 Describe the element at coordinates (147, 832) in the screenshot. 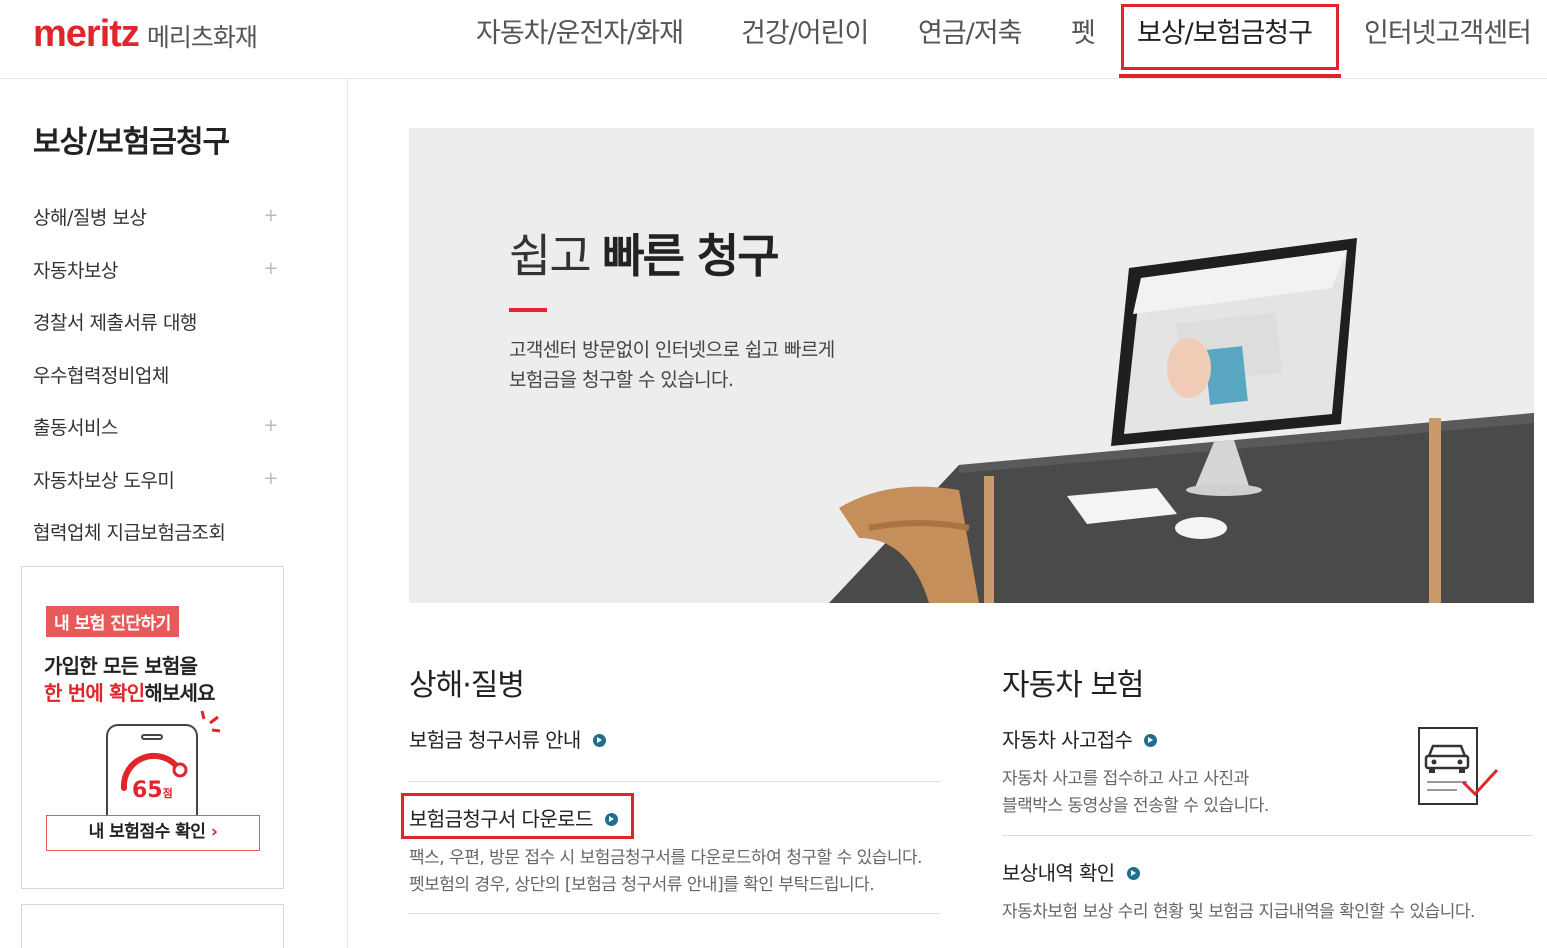

I see `check-score-label: 내 보험점수 확인` at that location.